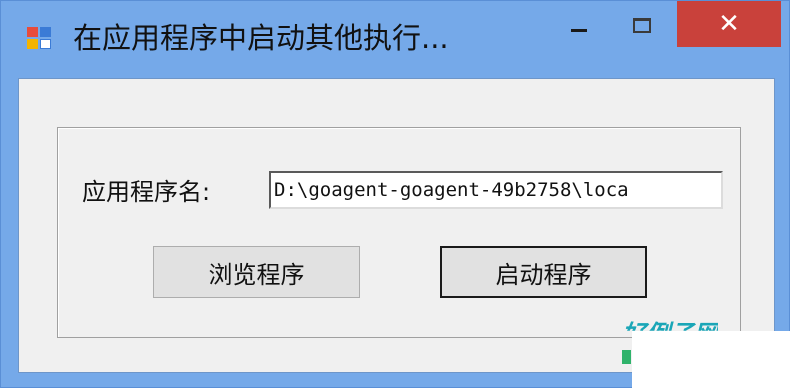  I want to click on maximize-icon, so click(642, 25).